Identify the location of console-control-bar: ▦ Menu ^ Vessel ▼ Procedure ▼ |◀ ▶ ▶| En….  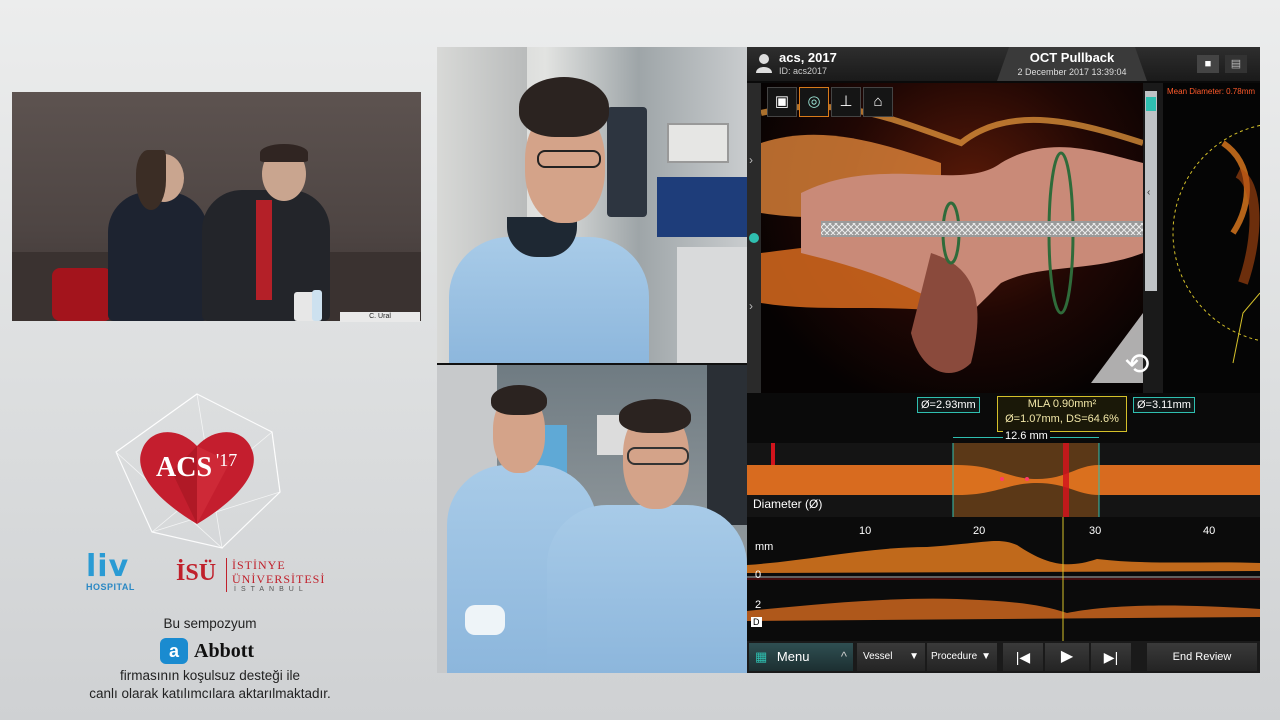
(1003, 657).